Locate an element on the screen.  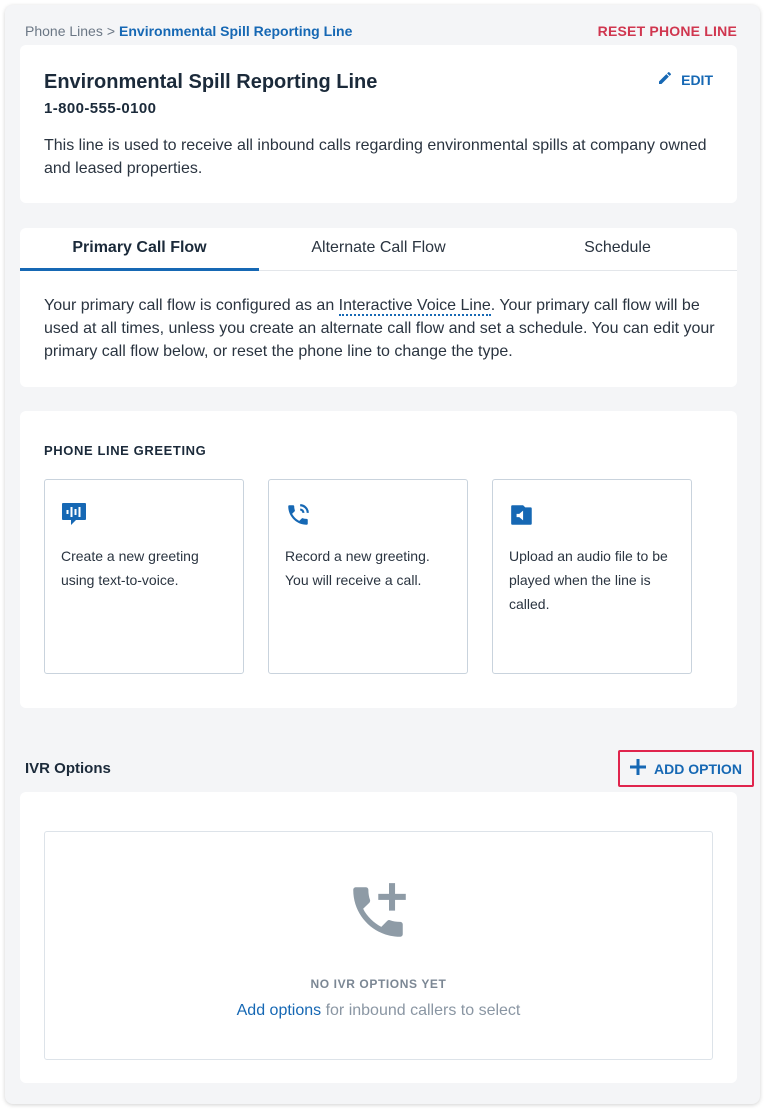
edit-button: EDIT is located at coordinates (685, 79).